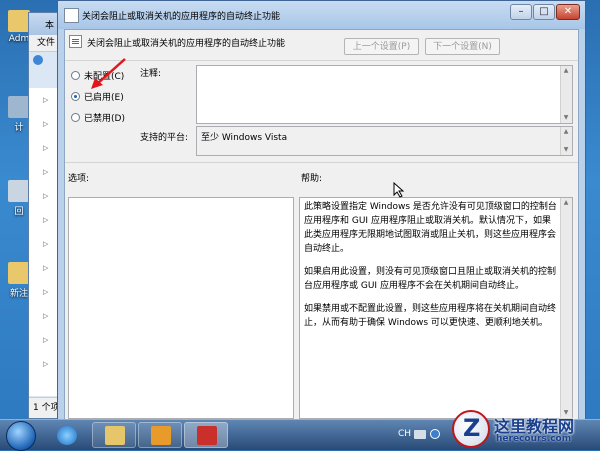 The image size is (600, 451). Describe the element at coordinates (164, 138) in the screenshot. I see `platform-label: 支持的平台:` at that location.